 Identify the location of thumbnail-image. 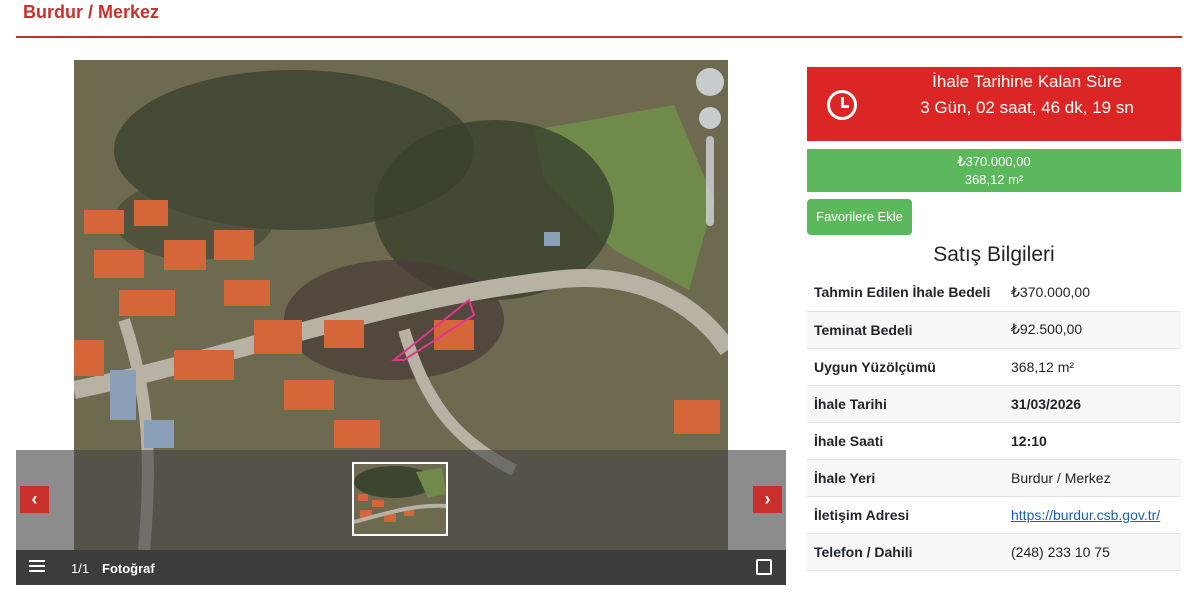
(400, 499).